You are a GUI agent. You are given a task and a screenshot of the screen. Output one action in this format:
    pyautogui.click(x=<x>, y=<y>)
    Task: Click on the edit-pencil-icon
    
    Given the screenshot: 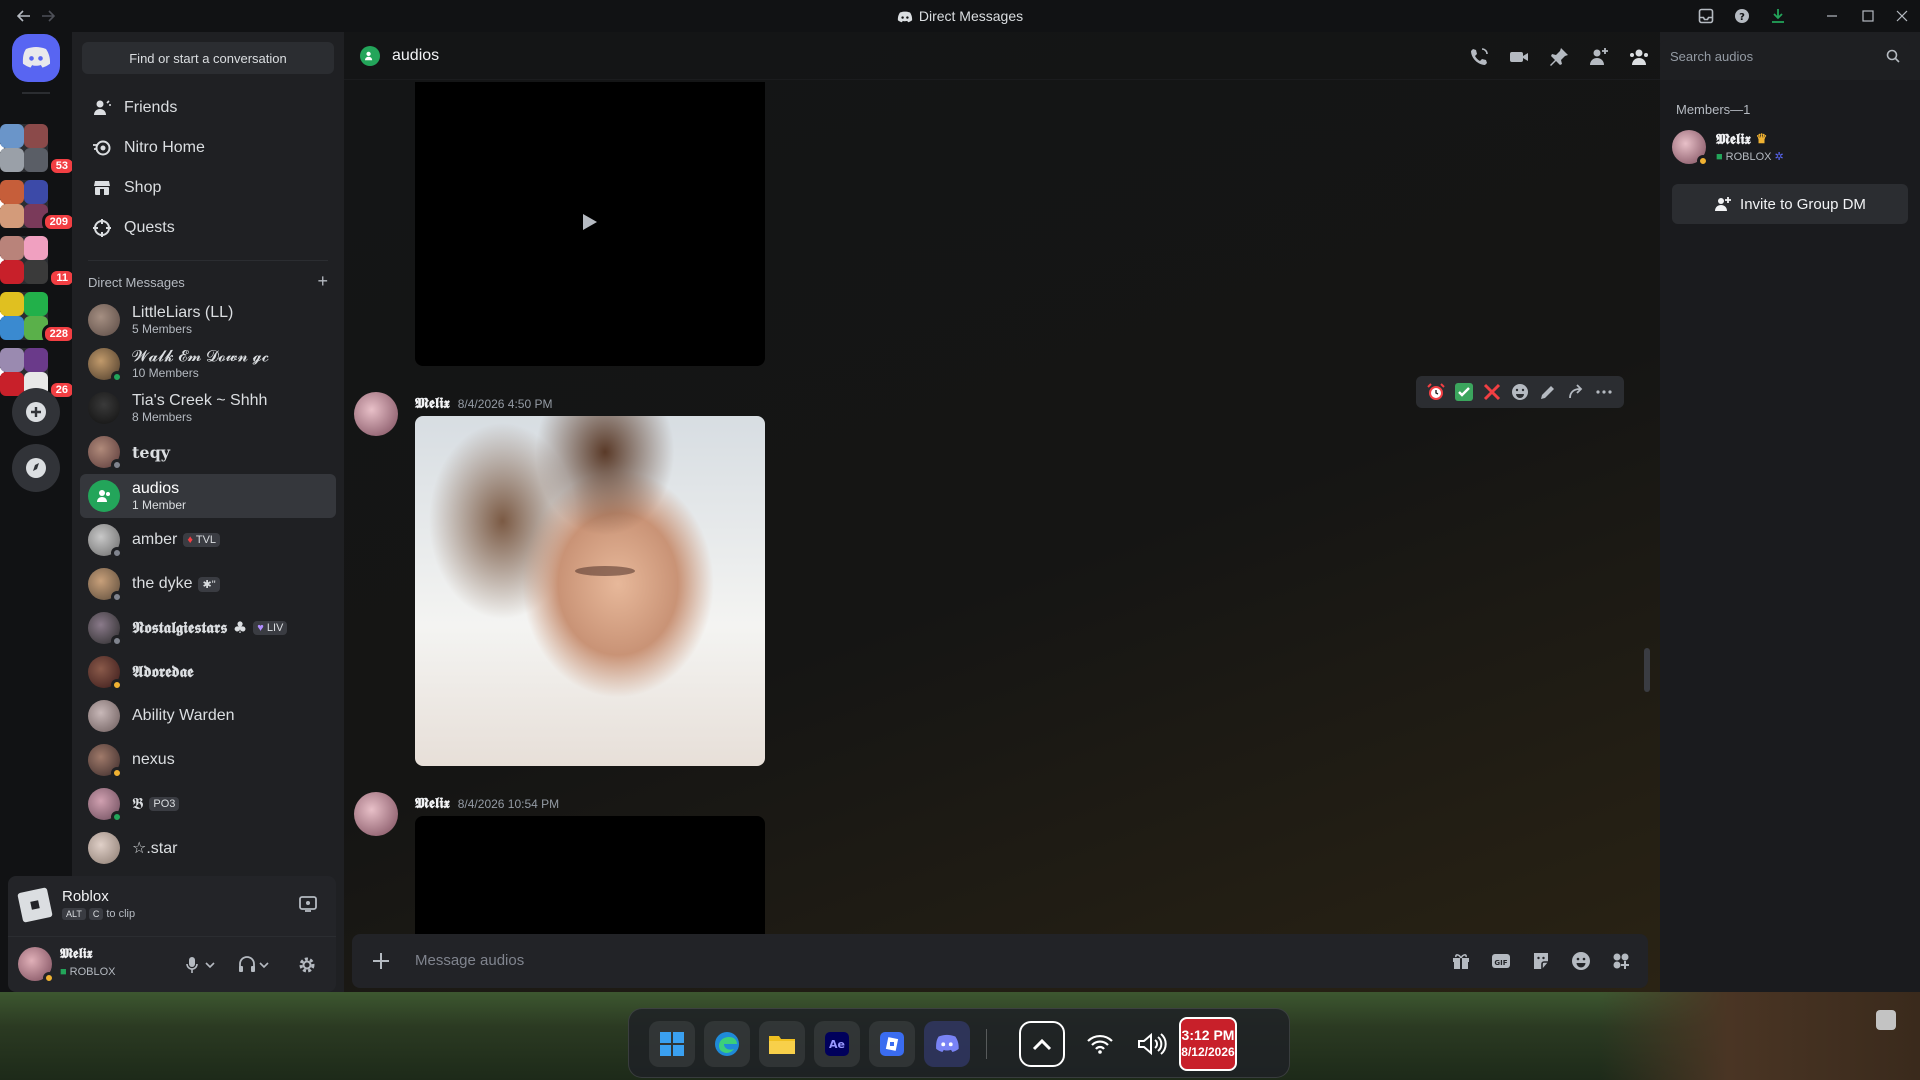 What is the action you would take?
    pyautogui.click(x=1548, y=392)
    